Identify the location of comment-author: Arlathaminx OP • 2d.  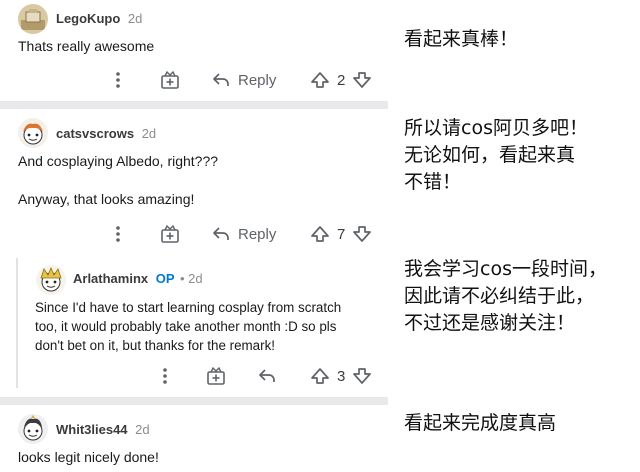
(138, 278).